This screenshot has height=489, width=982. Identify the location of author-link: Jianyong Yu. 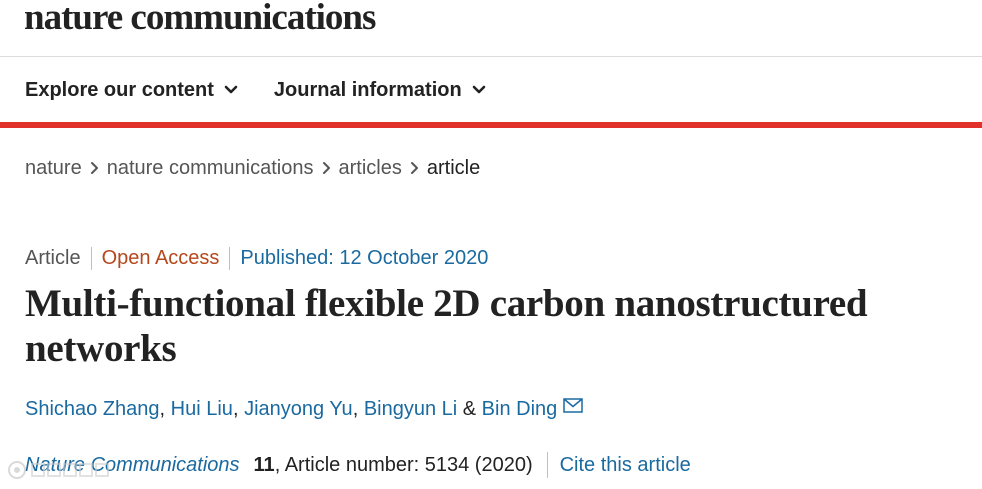
(298, 409).